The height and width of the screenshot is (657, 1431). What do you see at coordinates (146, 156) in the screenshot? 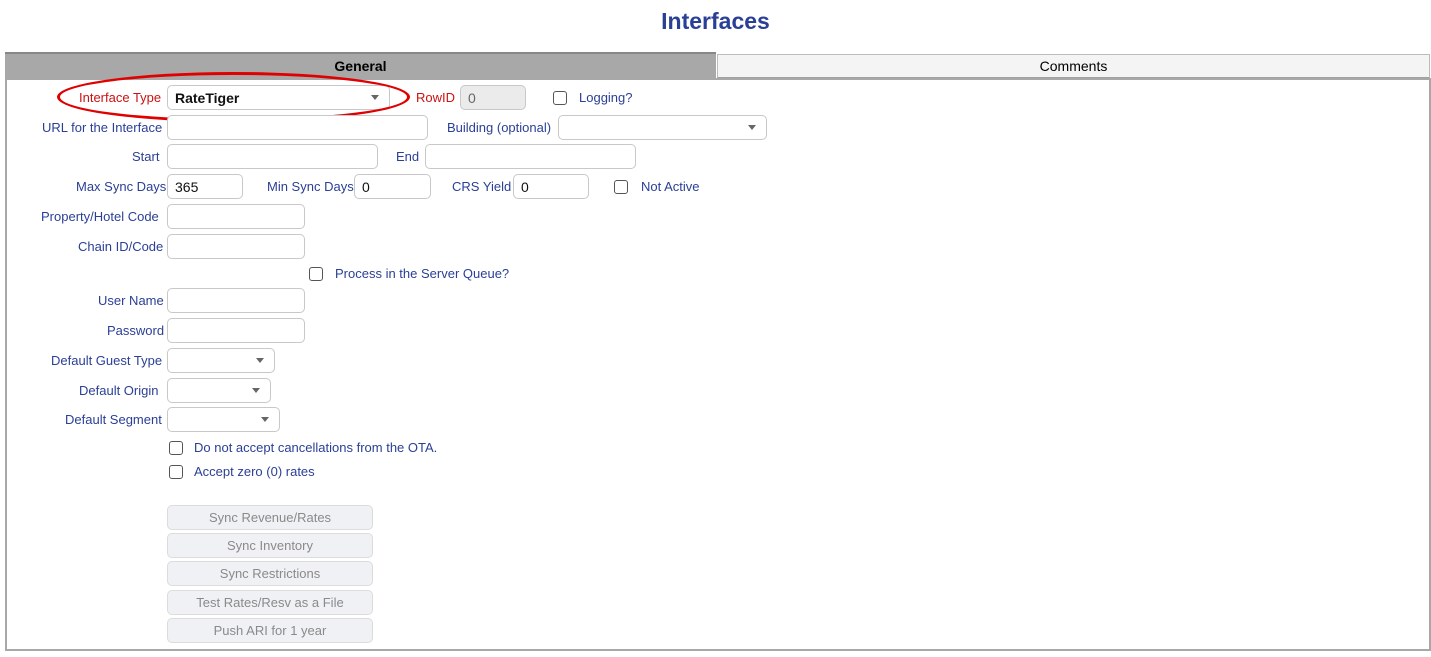
I see `start-label: Start` at bounding box center [146, 156].